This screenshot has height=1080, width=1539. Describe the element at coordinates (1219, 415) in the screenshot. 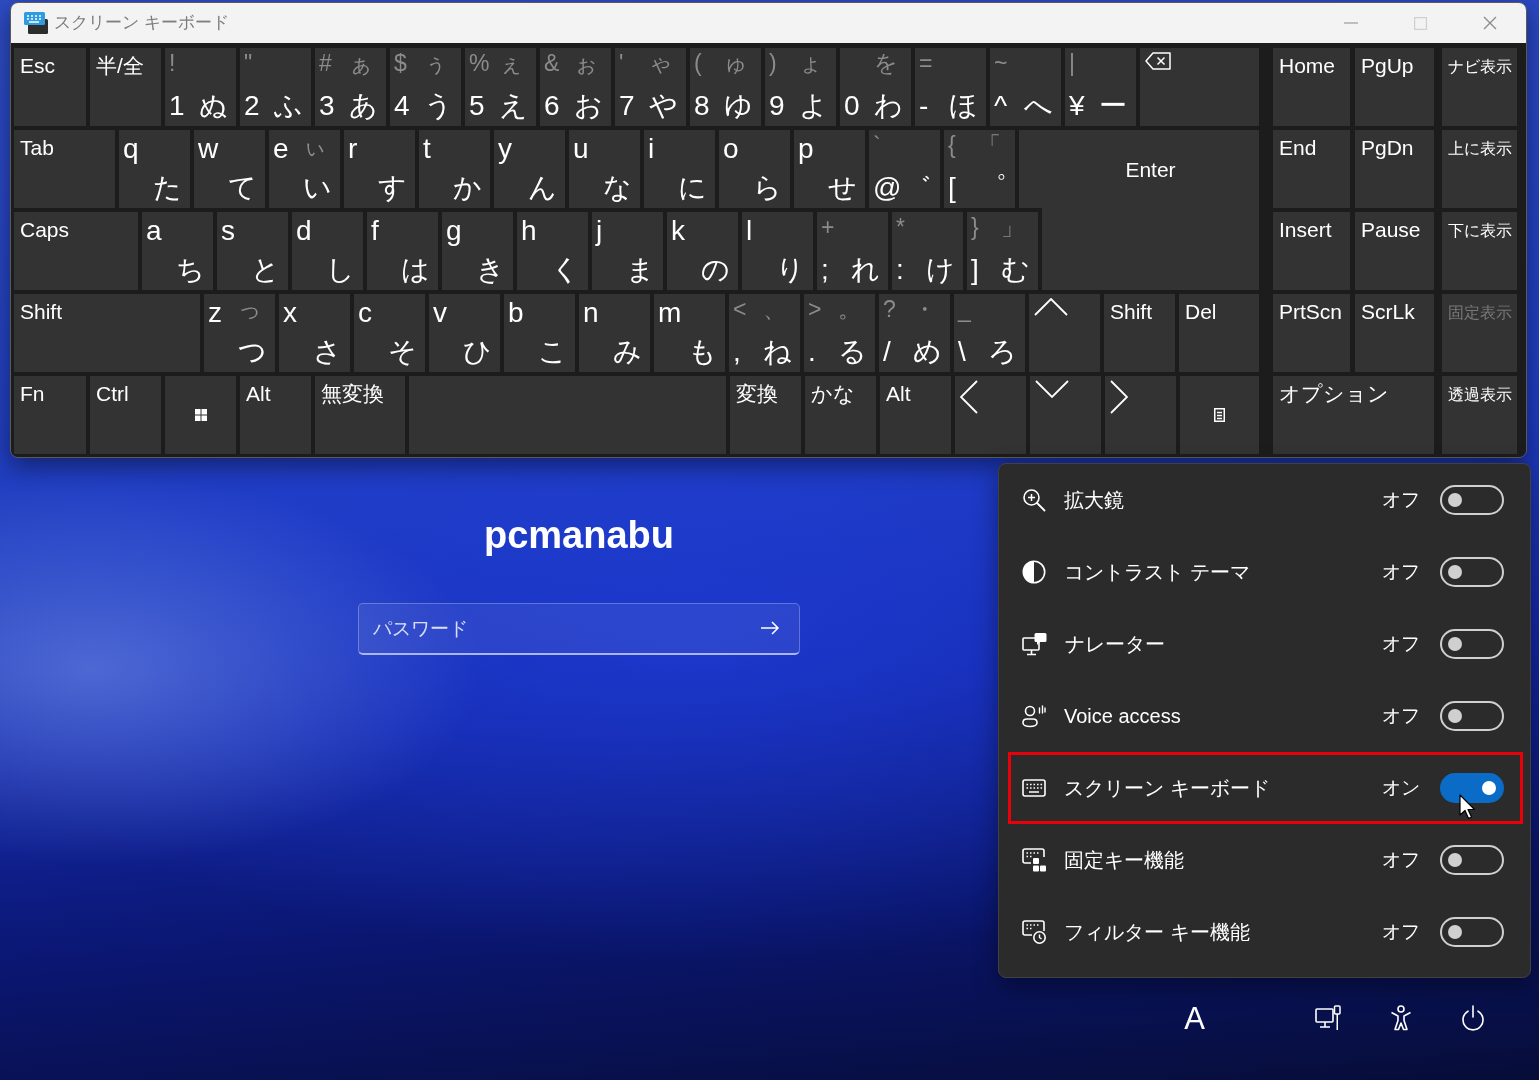

I see `document-icon` at that location.